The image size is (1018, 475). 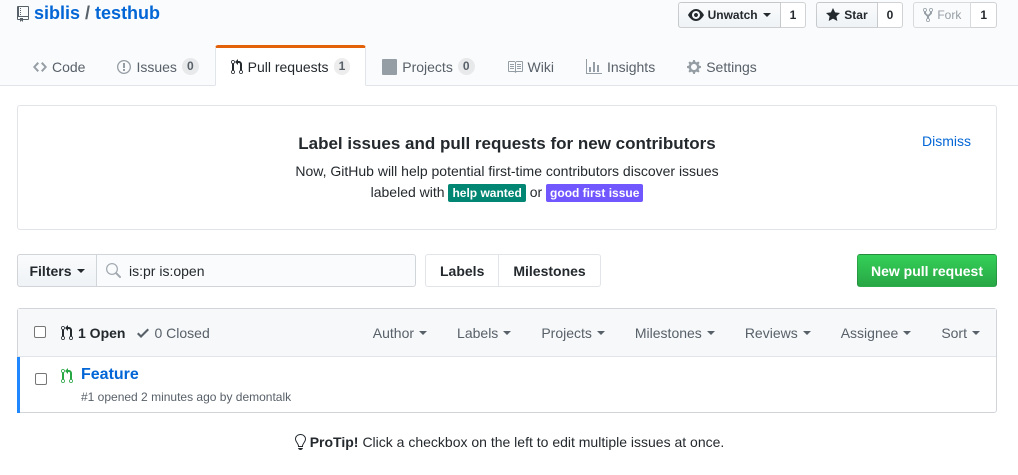 What do you see at coordinates (856, 15) in the screenshot?
I see `star-label: Star` at bounding box center [856, 15].